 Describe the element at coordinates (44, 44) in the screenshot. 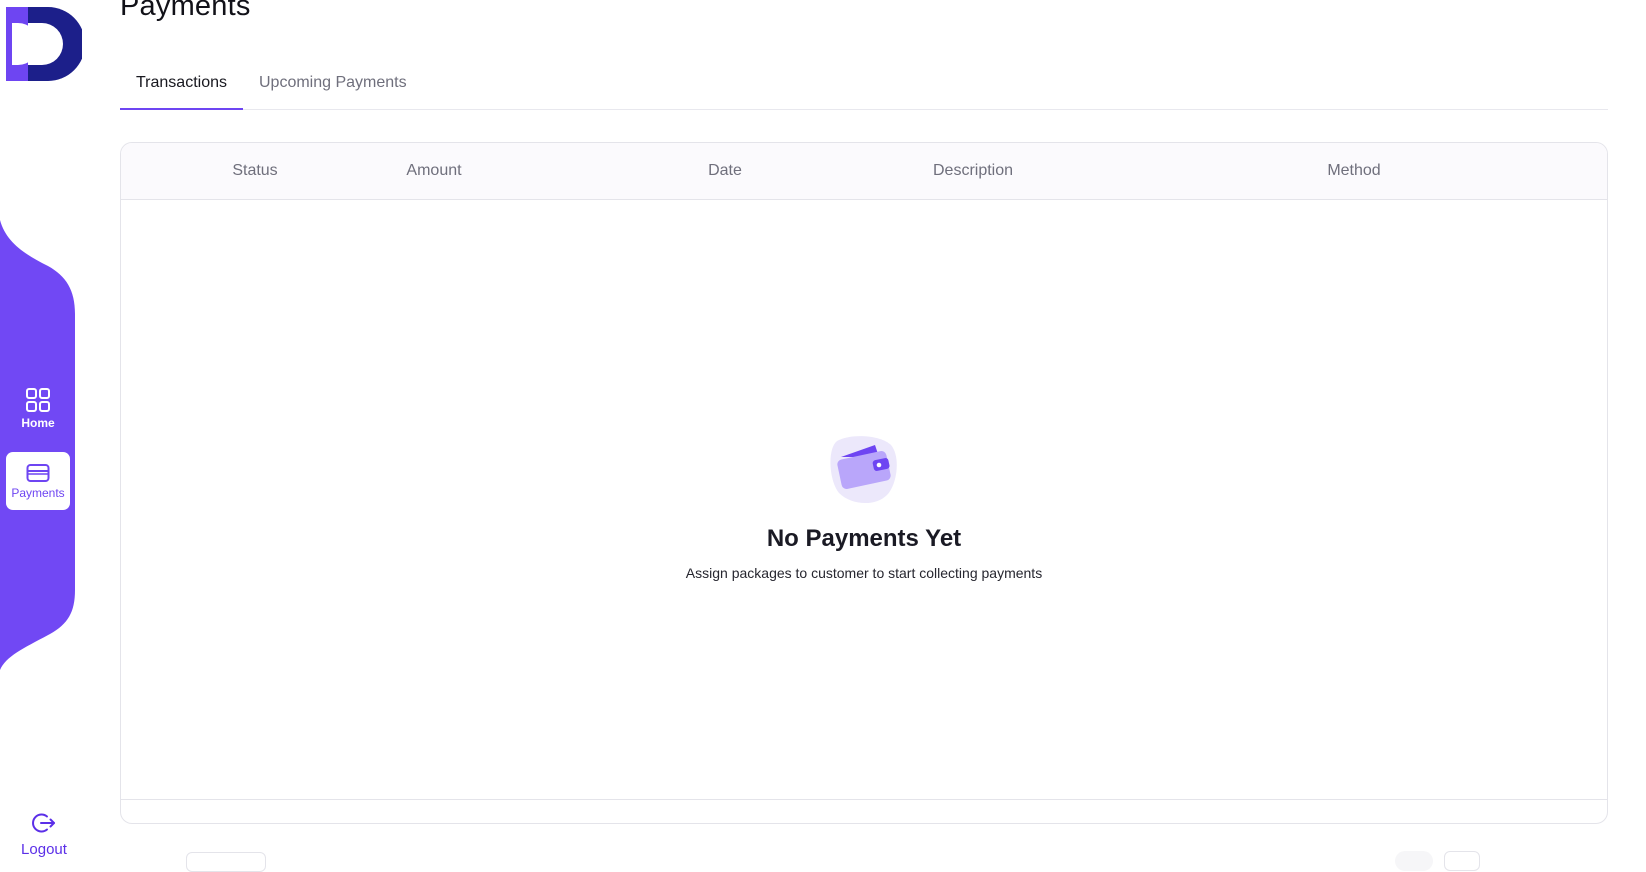

I see `dd-logo-icon` at that location.